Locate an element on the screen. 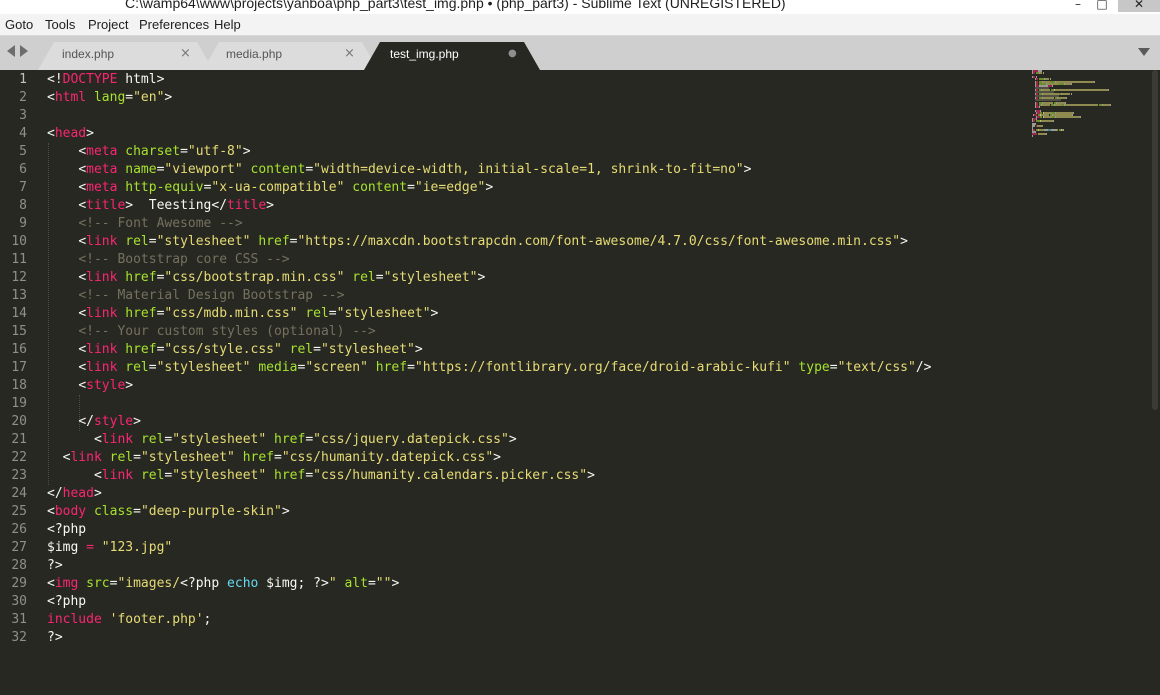  menu-tools: Tools is located at coordinates (60, 24).